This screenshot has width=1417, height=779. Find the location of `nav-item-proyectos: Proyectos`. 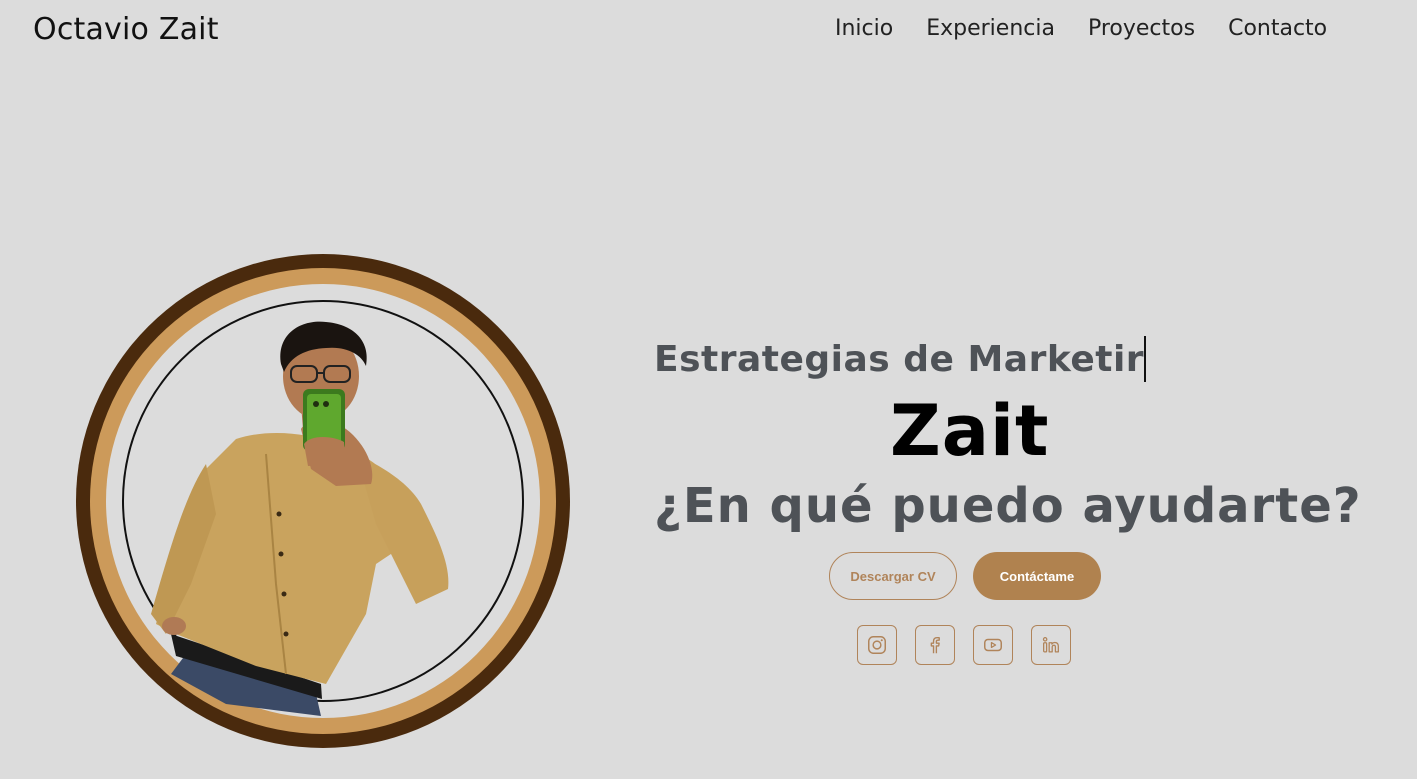

nav-item-proyectos: Proyectos is located at coordinates (1141, 28).